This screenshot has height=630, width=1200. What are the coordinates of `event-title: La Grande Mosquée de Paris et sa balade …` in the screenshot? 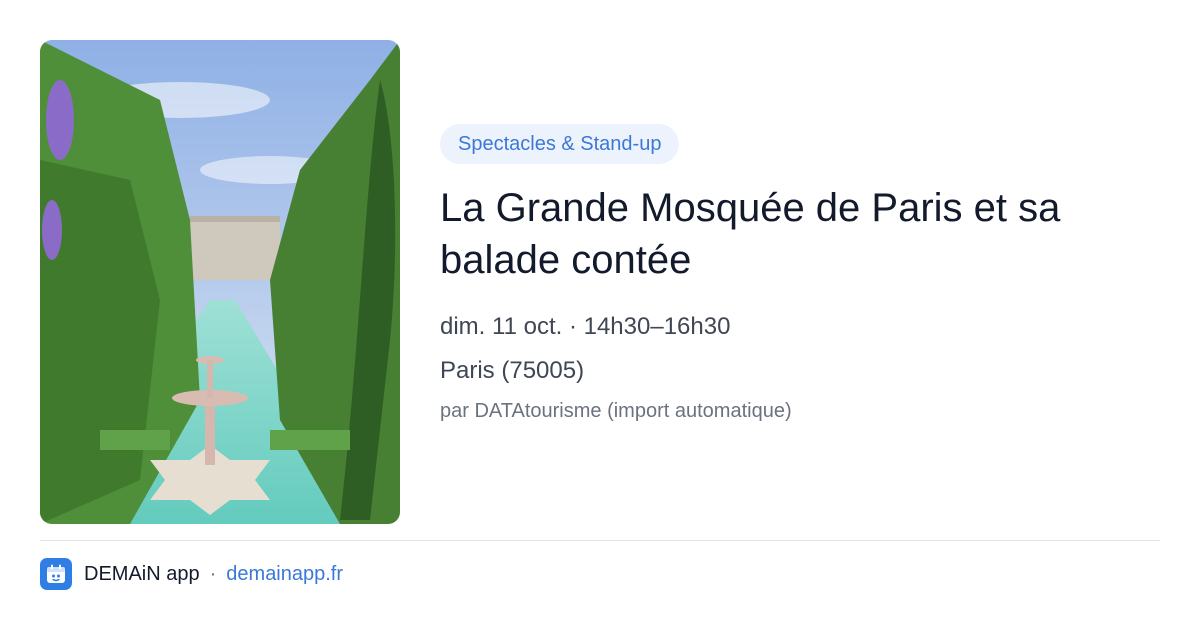 It's located at (790, 234).